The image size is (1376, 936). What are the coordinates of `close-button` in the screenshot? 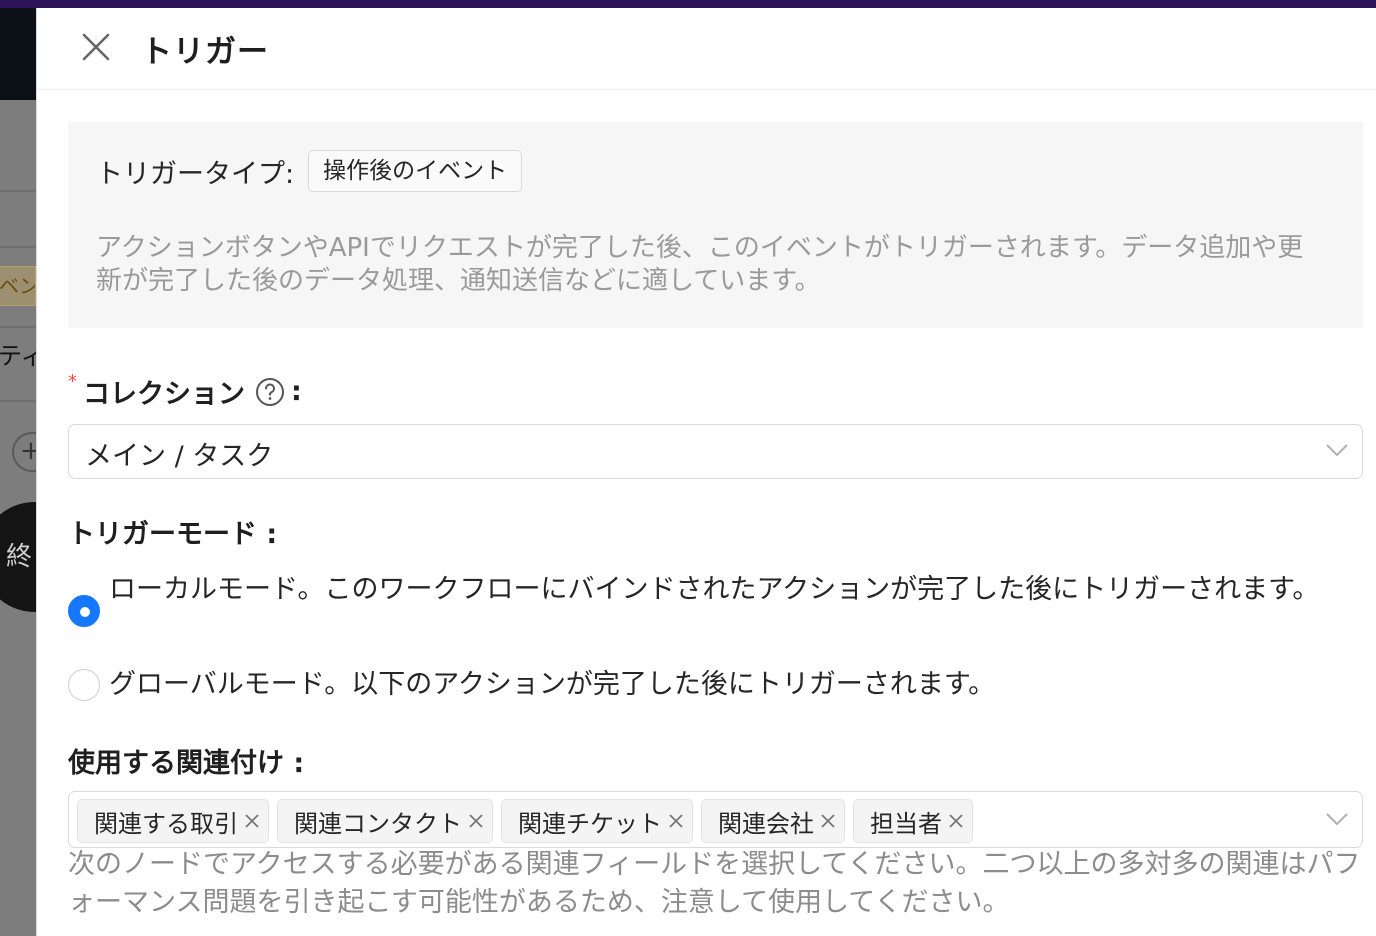 It's located at (96, 47).